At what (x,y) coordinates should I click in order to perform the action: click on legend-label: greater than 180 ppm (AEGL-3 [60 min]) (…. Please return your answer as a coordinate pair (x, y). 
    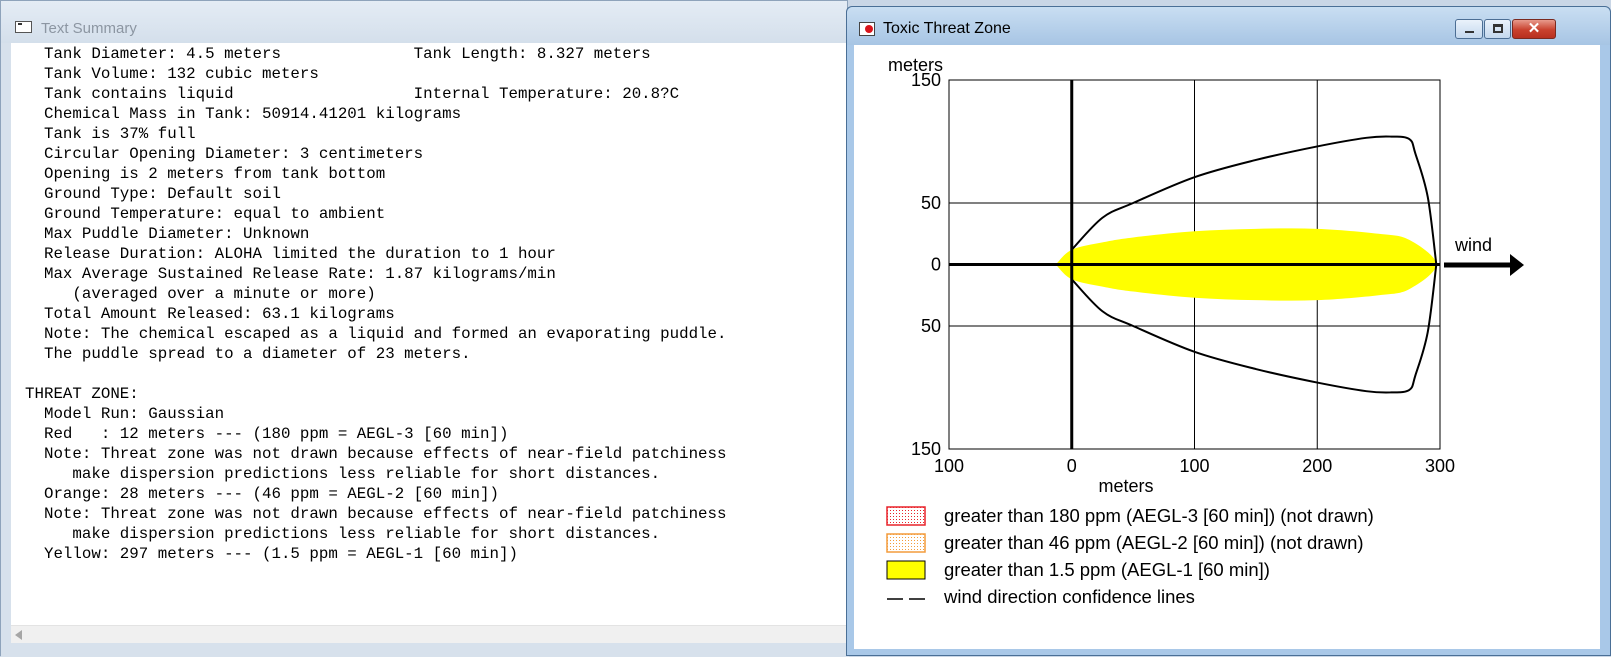
    Looking at the image, I should click on (1159, 515).